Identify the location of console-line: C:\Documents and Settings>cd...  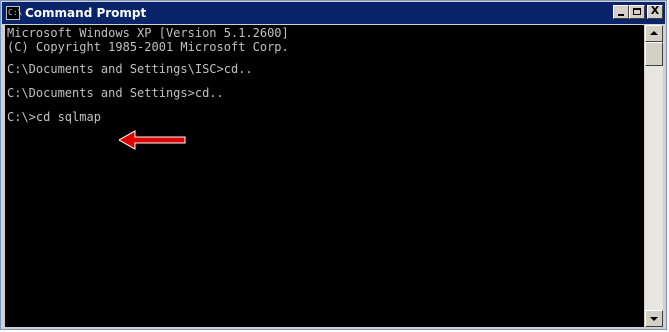
(115, 93).